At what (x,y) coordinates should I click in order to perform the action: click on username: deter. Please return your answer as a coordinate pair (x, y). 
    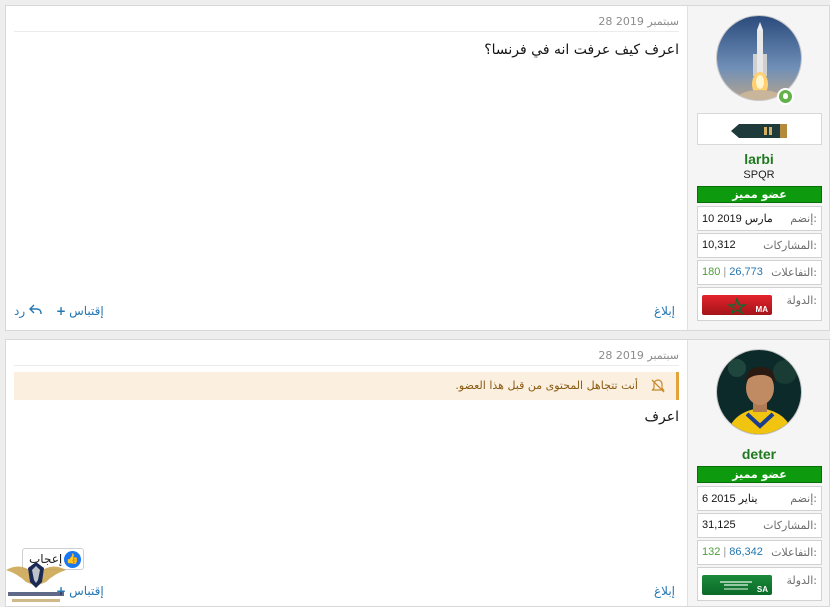
    Looking at the image, I should click on (759, 454).